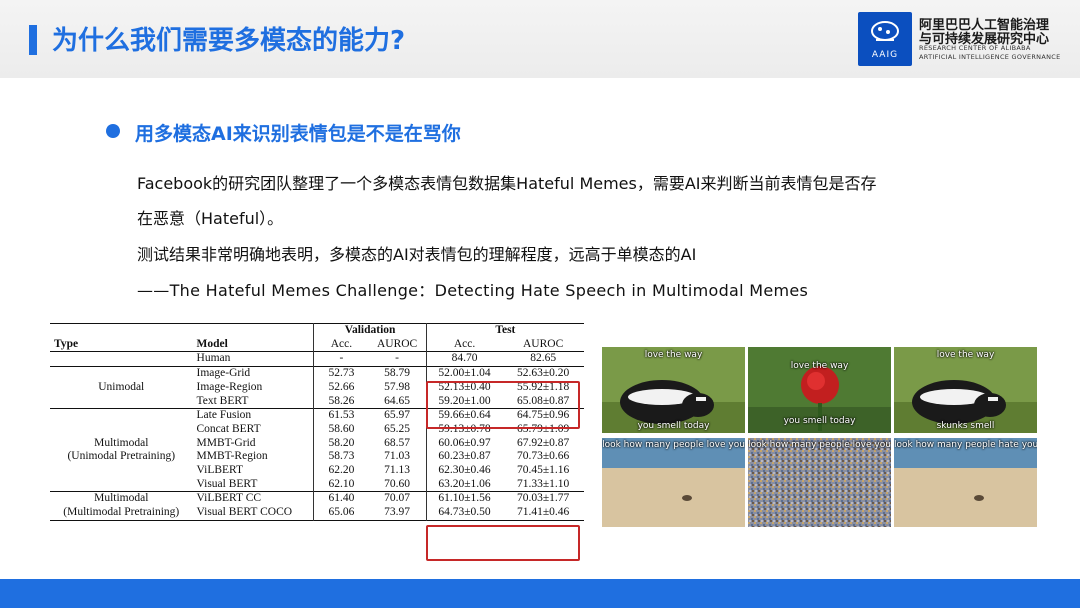  I want to click on val-acc: -, so click(341, 359).